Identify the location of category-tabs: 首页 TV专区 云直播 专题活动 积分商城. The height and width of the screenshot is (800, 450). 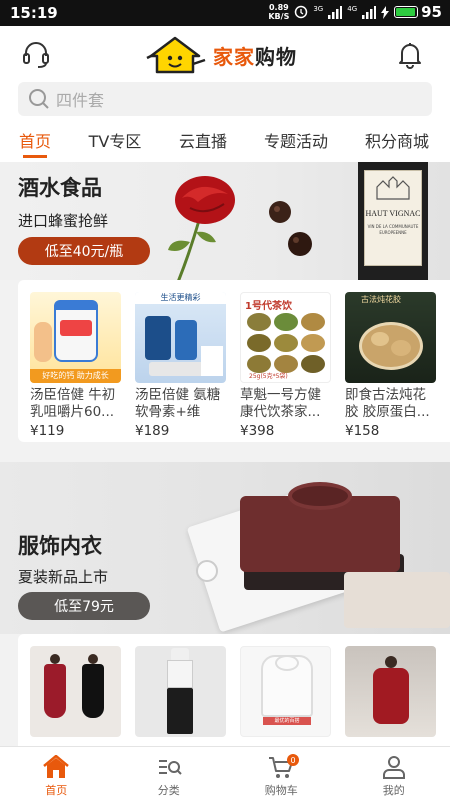
(225, 143).